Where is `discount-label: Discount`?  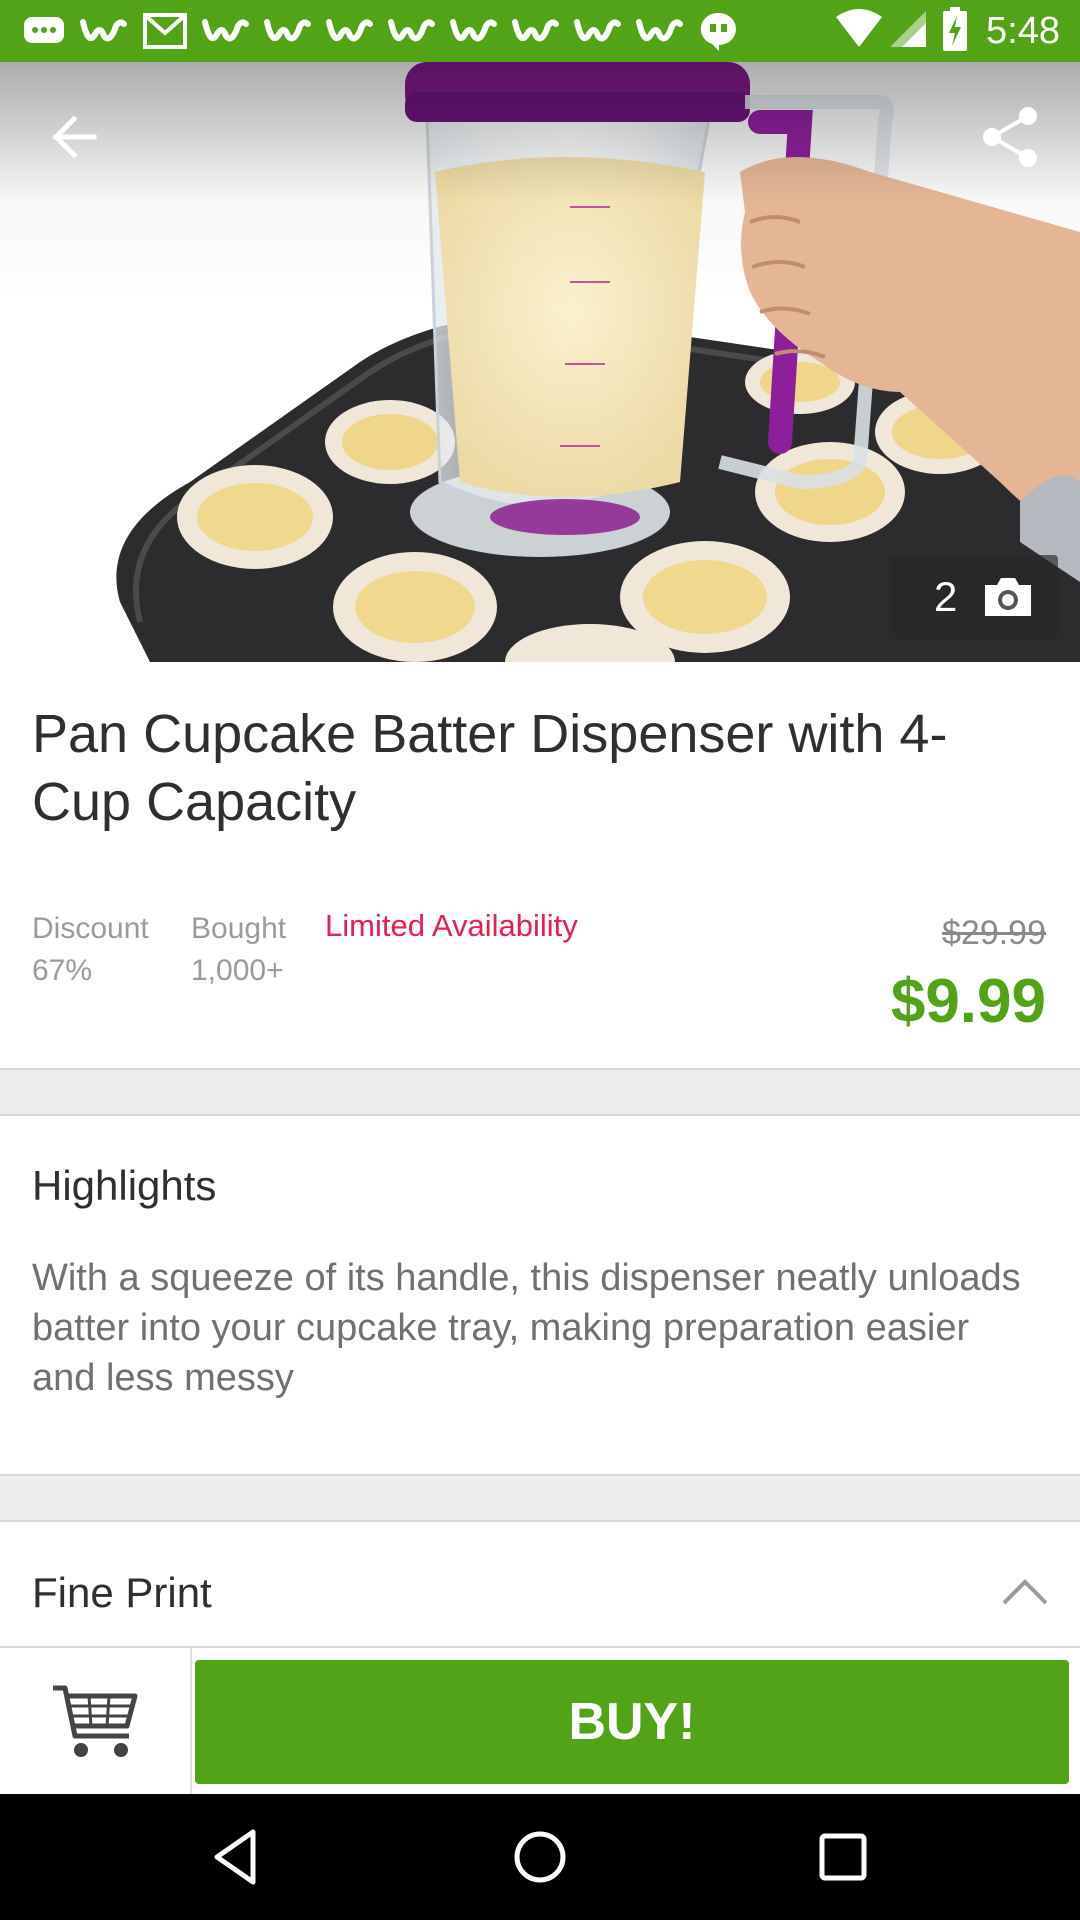
discount-label: Discount is located at coordinates (90, 928).